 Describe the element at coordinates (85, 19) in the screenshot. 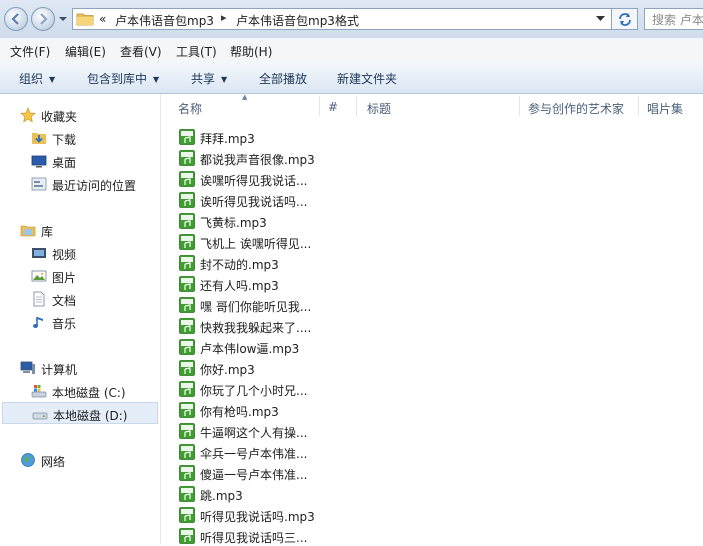

I see `folder-icon` at that location.